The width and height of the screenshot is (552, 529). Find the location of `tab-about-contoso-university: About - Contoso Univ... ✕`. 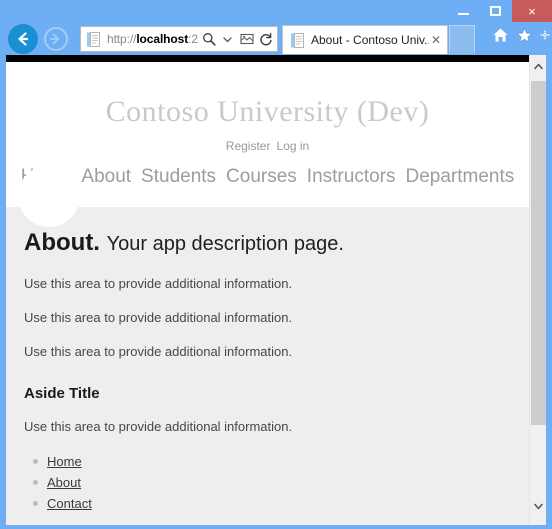

tab-about-contoso-university: About - Contoso Univ... ✕ is located at coordinates (365, 39).